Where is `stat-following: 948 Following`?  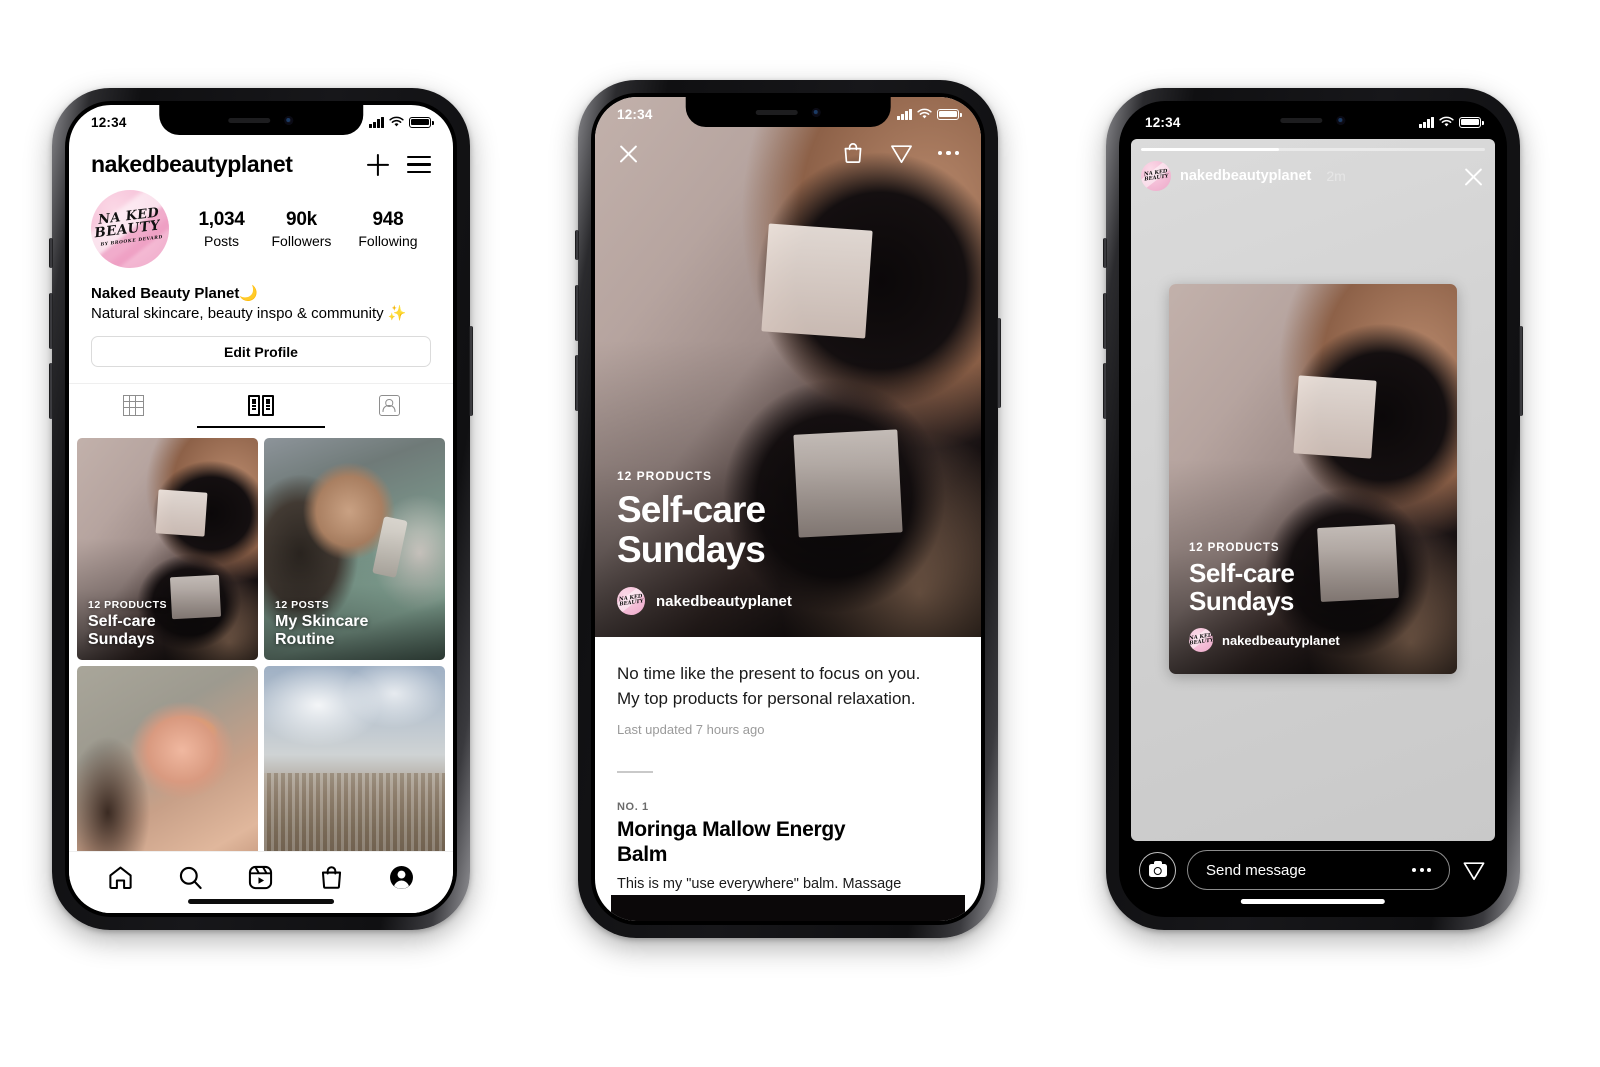
stat-following: 948 Following is located at coordinates (387, 229).